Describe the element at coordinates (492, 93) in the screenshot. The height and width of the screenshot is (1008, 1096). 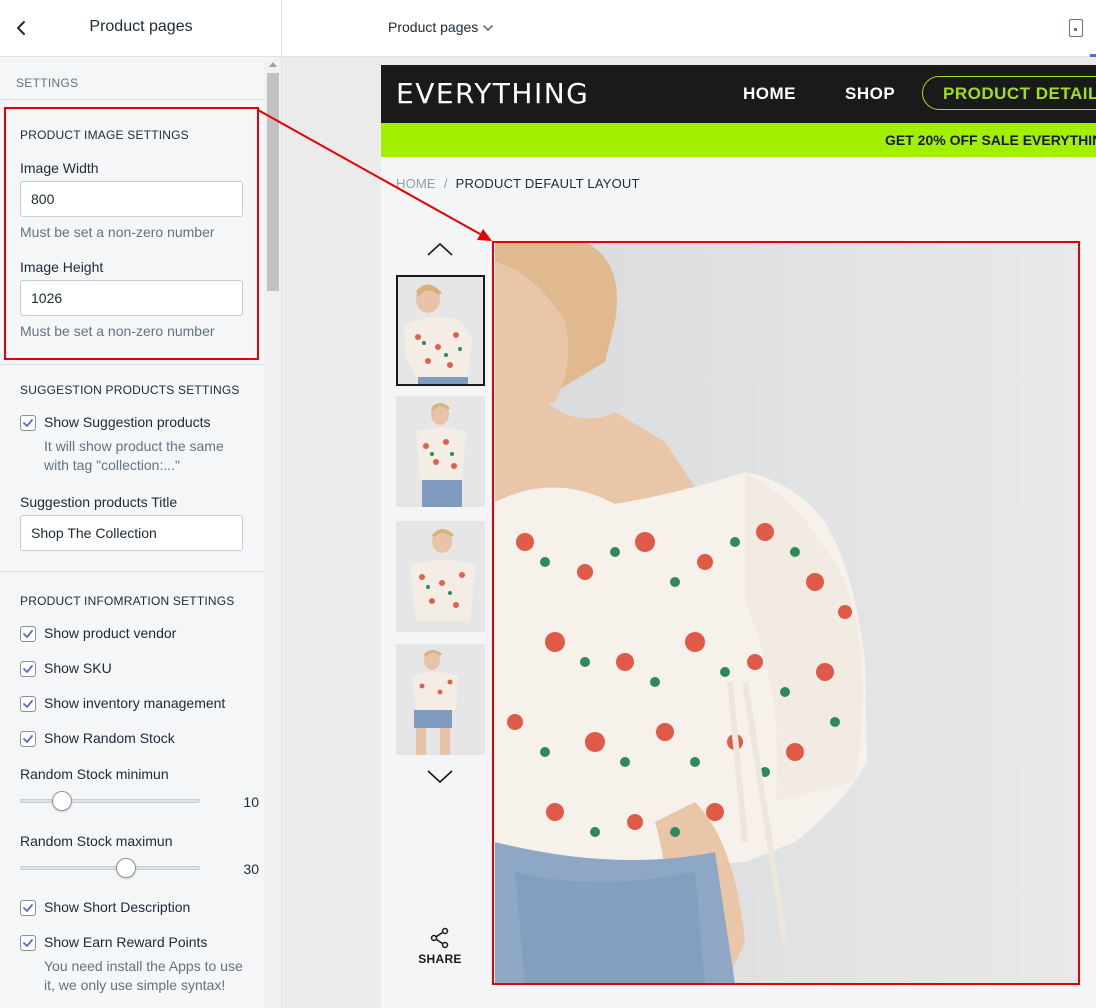
I see `store-logo: EVERYTHING` at that location.